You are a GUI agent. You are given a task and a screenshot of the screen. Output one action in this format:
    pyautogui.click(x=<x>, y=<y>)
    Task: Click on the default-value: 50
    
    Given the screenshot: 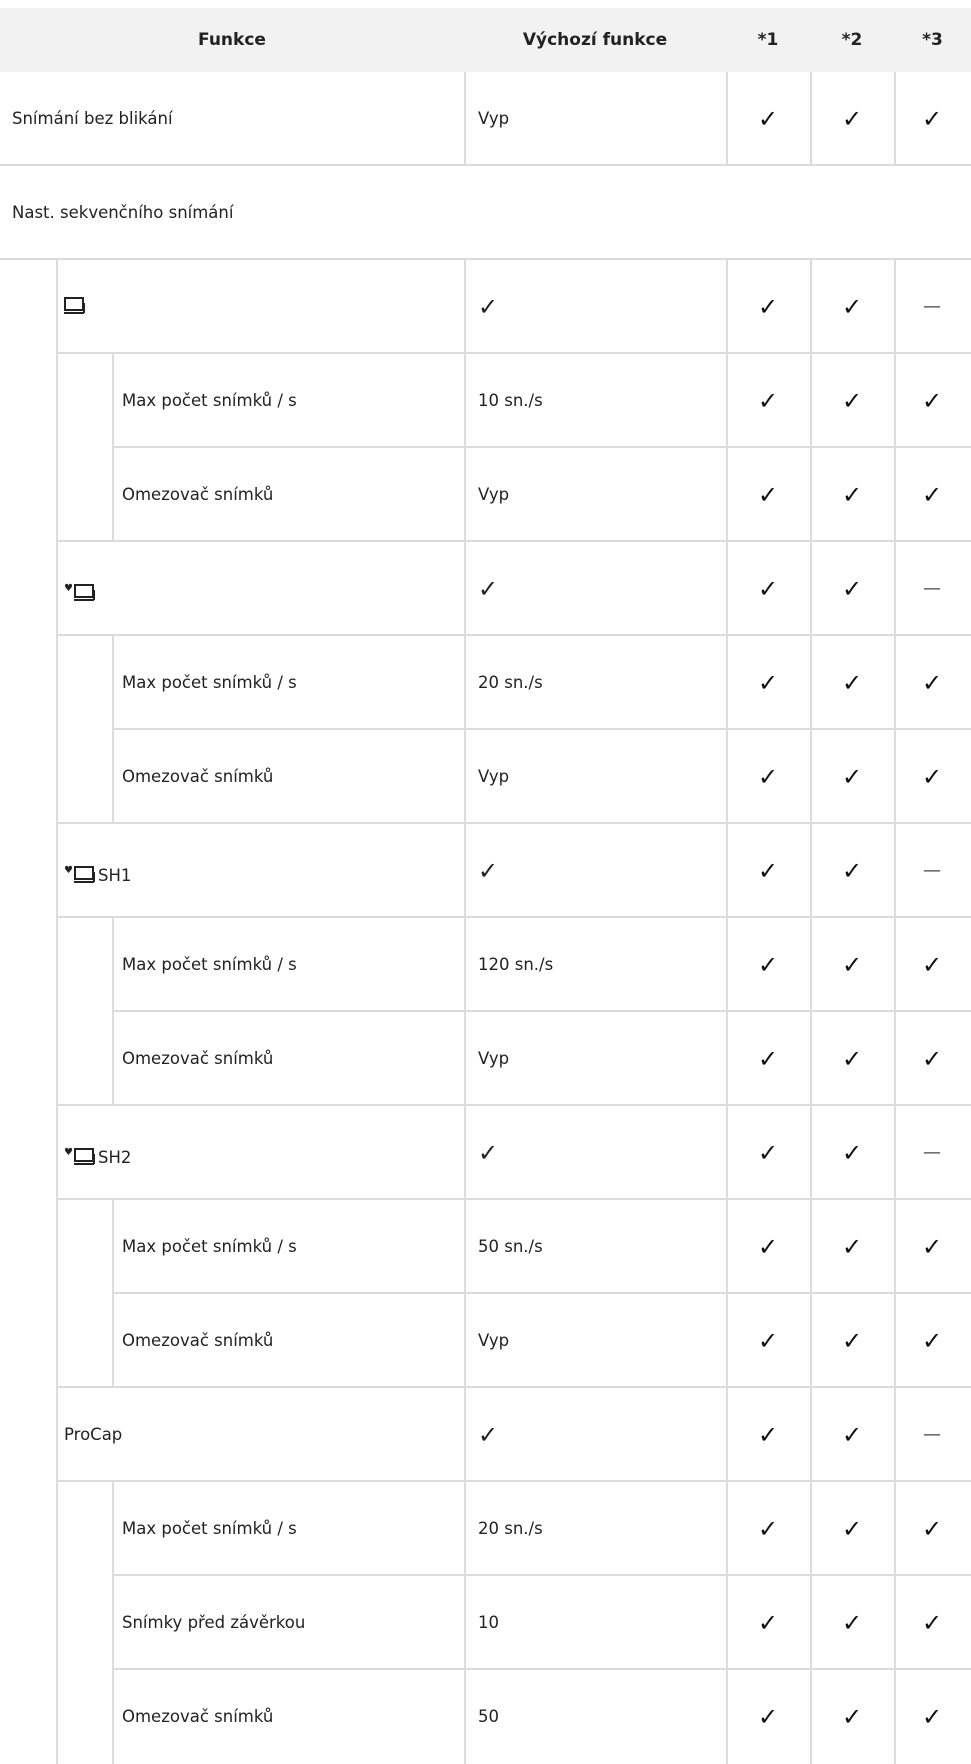 What is the action you would take?
    pyautogui.click(x=488, y=1716)
    